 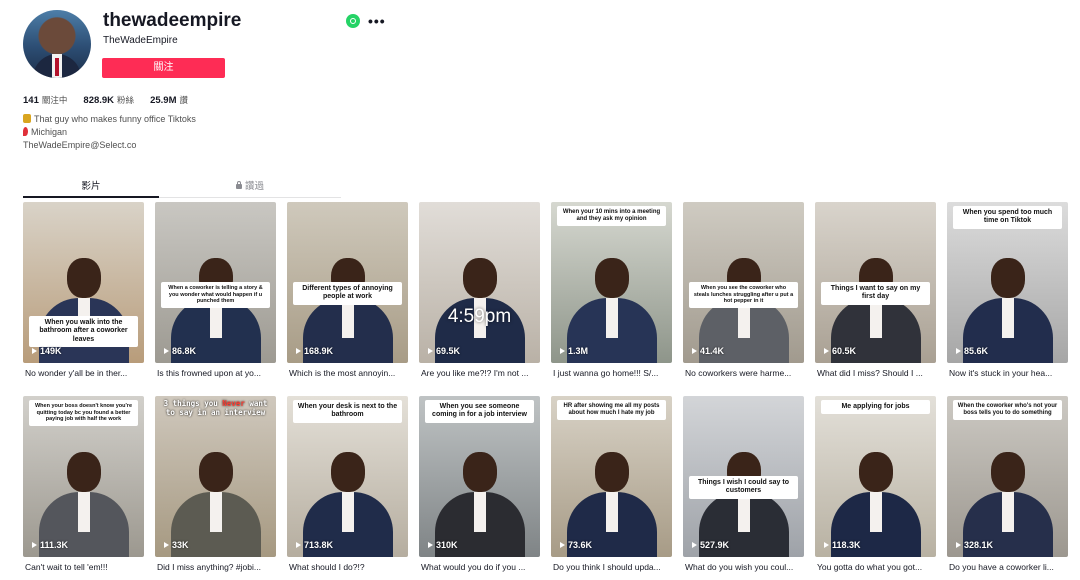 What do you see at coordinates (1007, 217) in the screenshot?
I see `video-overlay-text: When you spend too much time on Tiktok` at bounding box center [1007, 217].